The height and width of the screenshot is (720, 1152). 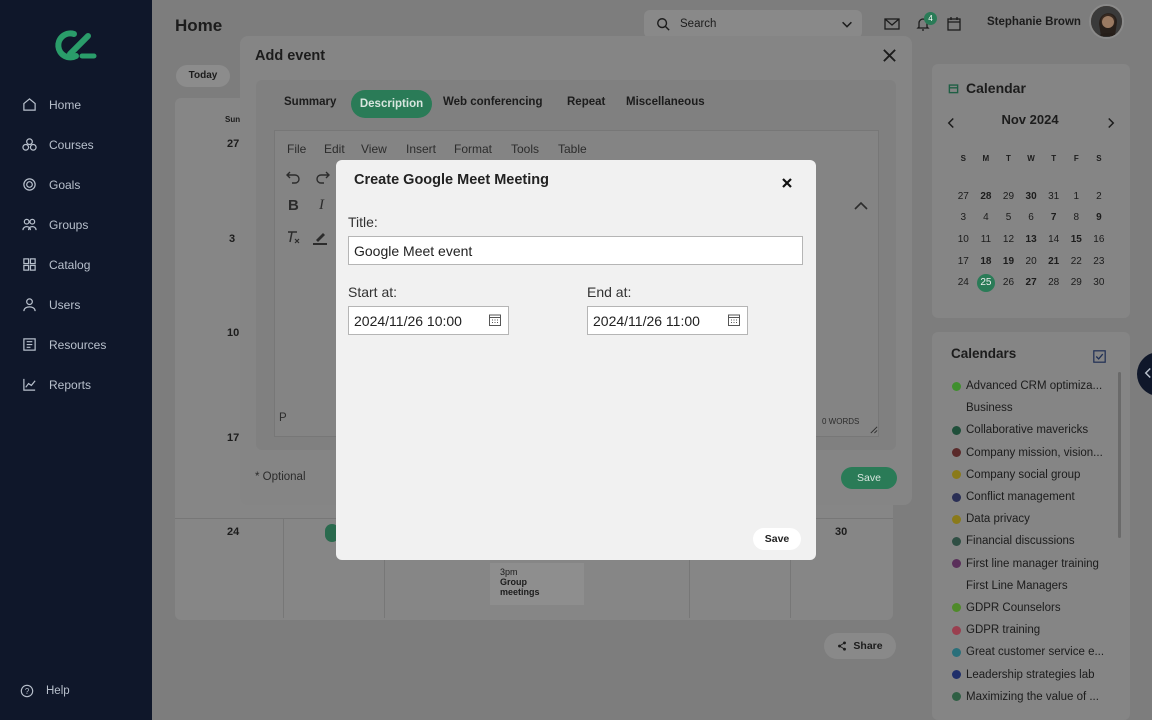 What do you see at coordinates (586, 102) in the screenshot?
I see `tab-repeat: Repeat` at bounding box center [586, 102].